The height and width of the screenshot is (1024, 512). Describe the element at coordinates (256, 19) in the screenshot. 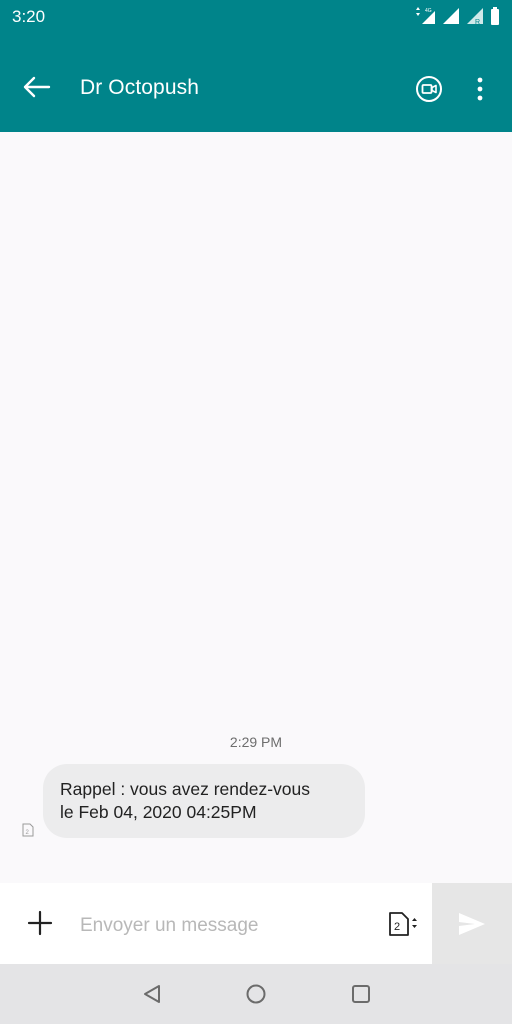

I see `status-bar: 3:20 4G R` at that location.